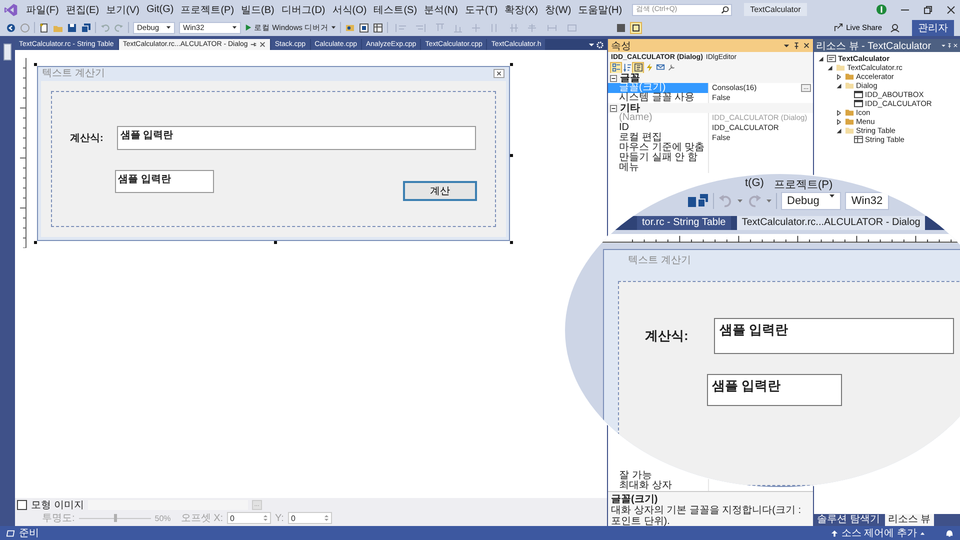  What do you see at coordinates (881, 9) in the screenshot?
I see `account-icon` at bounding box center [881, 9].